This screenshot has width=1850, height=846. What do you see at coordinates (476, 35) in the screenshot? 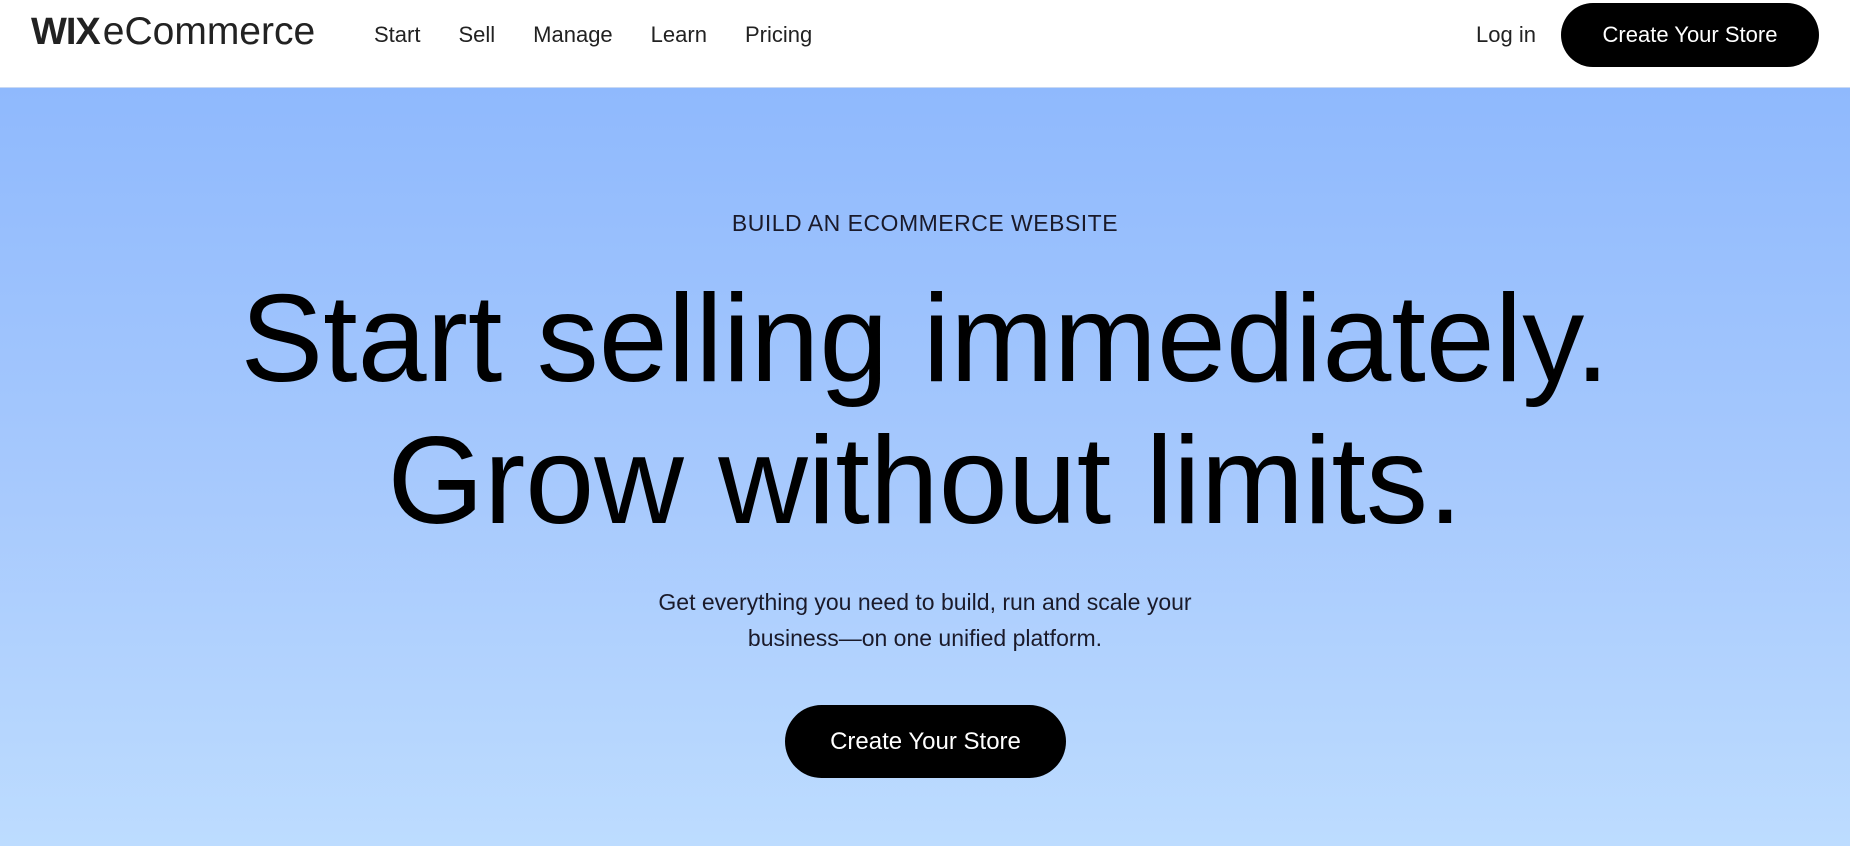
I see `nav-sell: Sell` at bounding box center [476, 35].